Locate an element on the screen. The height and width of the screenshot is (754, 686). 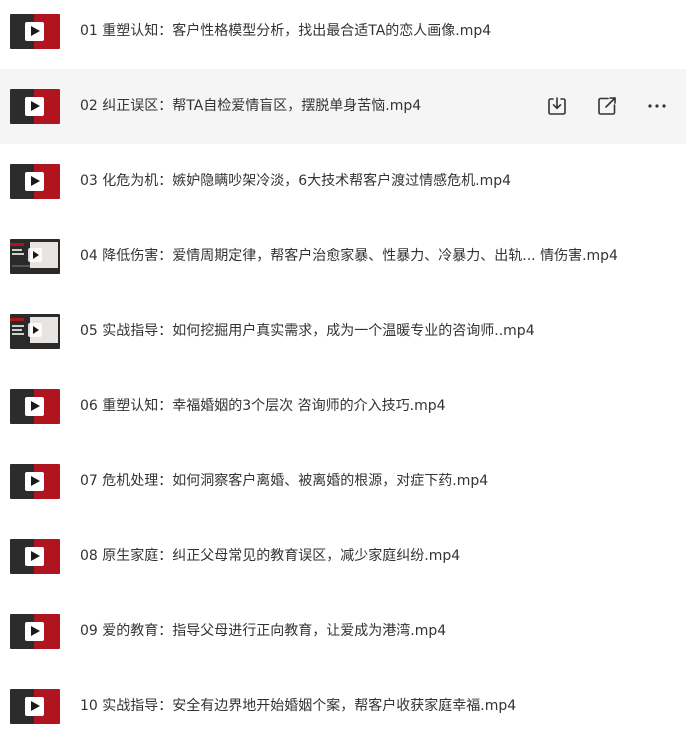
file-row: 07 危机处理：如何洞察客户离婚、被离婚的根源，对症下药.mp4 is located at coordinates (343, 481).